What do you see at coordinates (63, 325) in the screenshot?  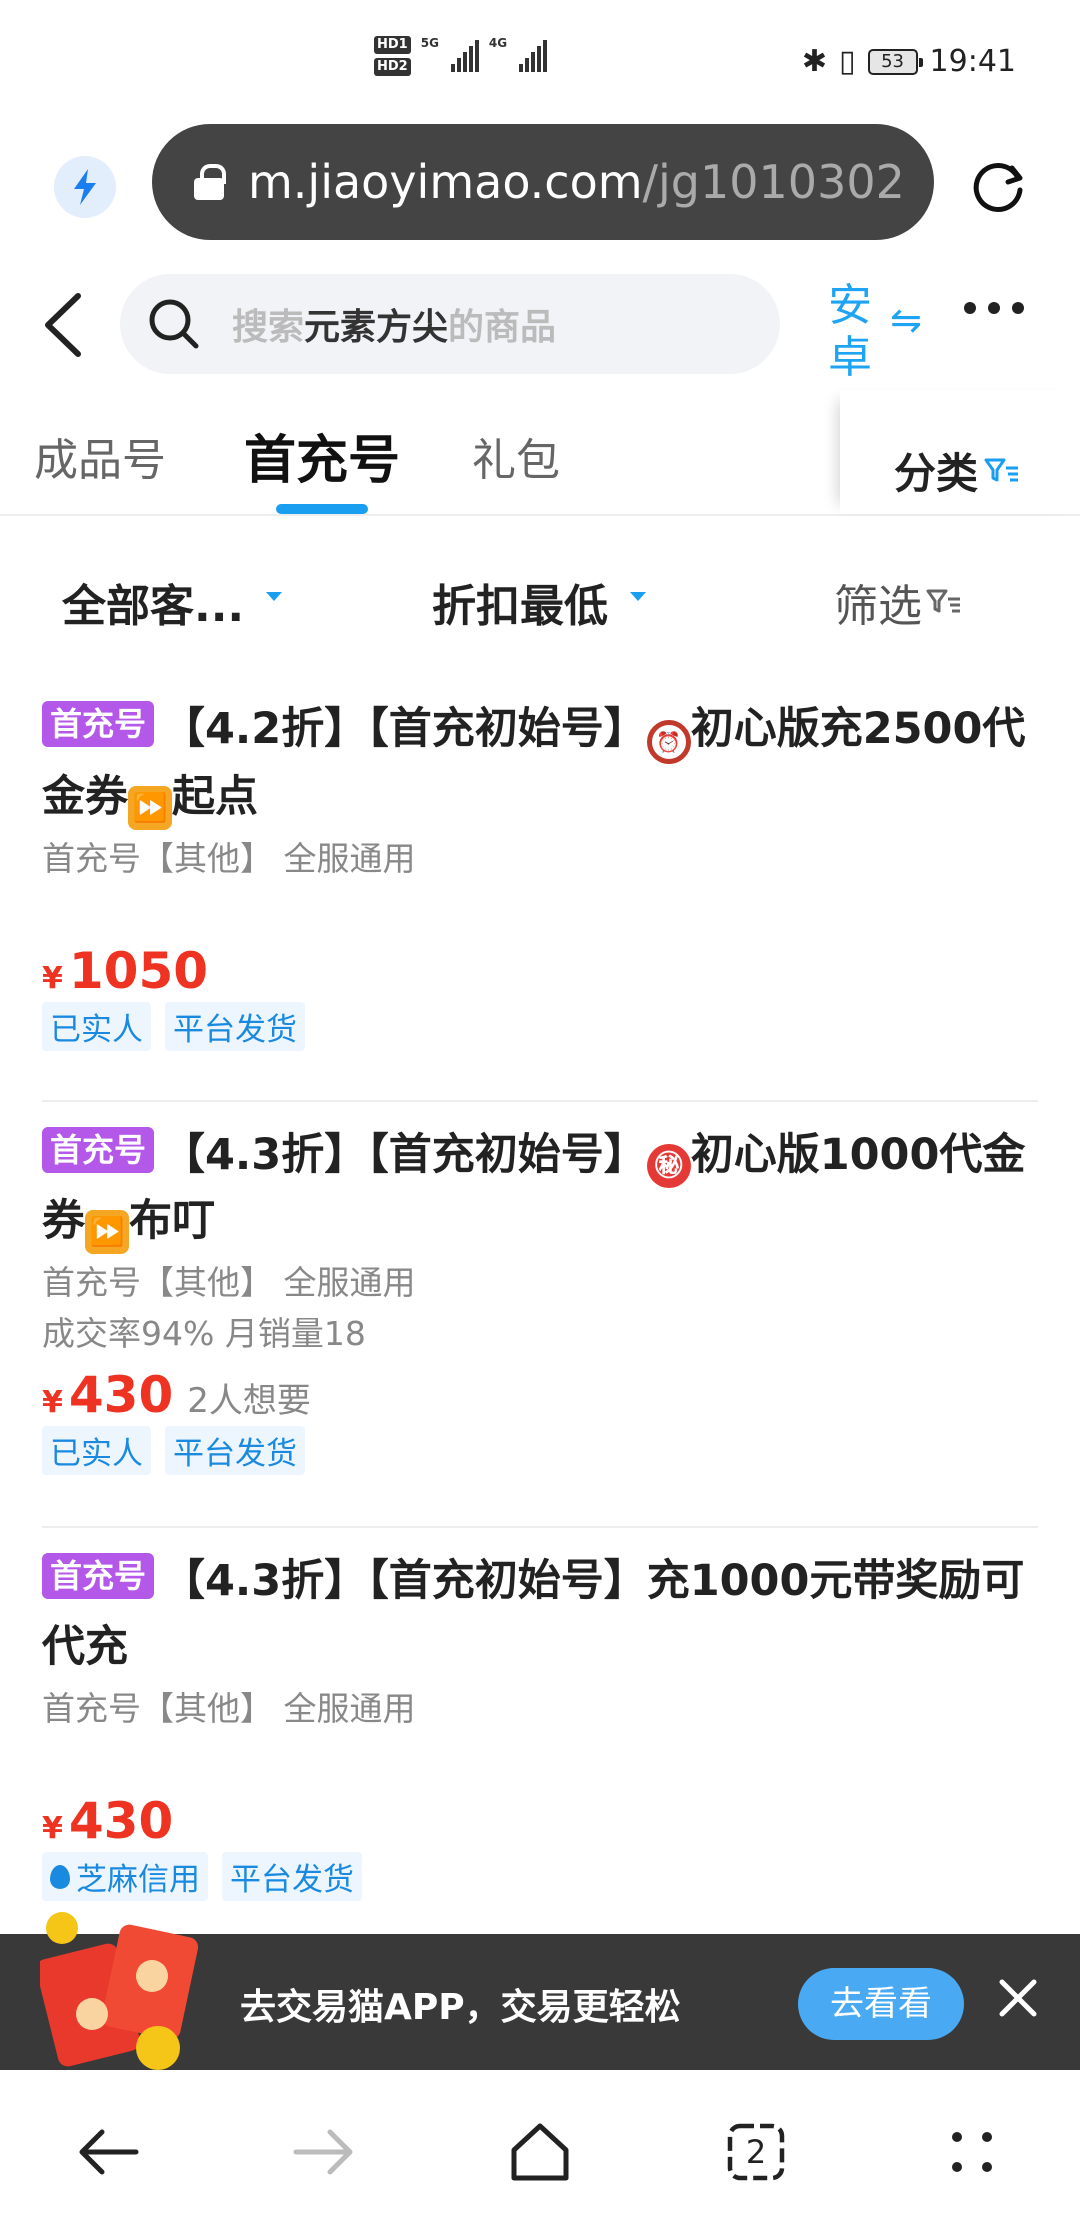 I see `back-icon` at bounding box center [63, 325].